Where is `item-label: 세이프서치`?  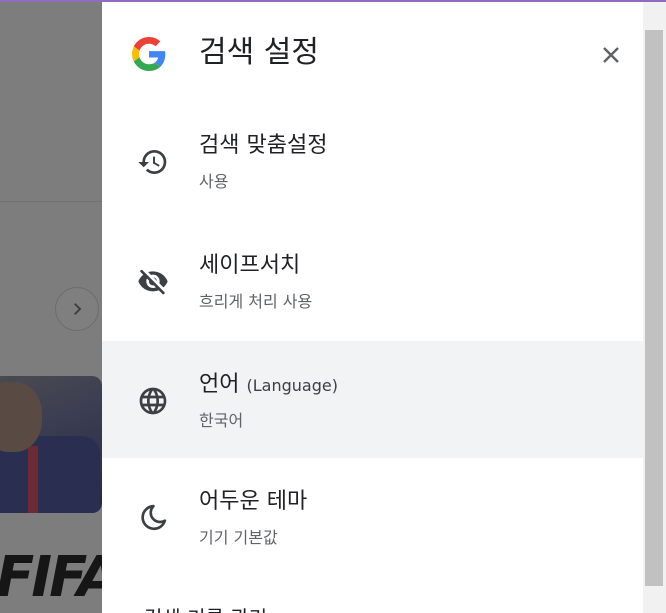
item-label: 세이프서치 is located at coordinates (249, 266).